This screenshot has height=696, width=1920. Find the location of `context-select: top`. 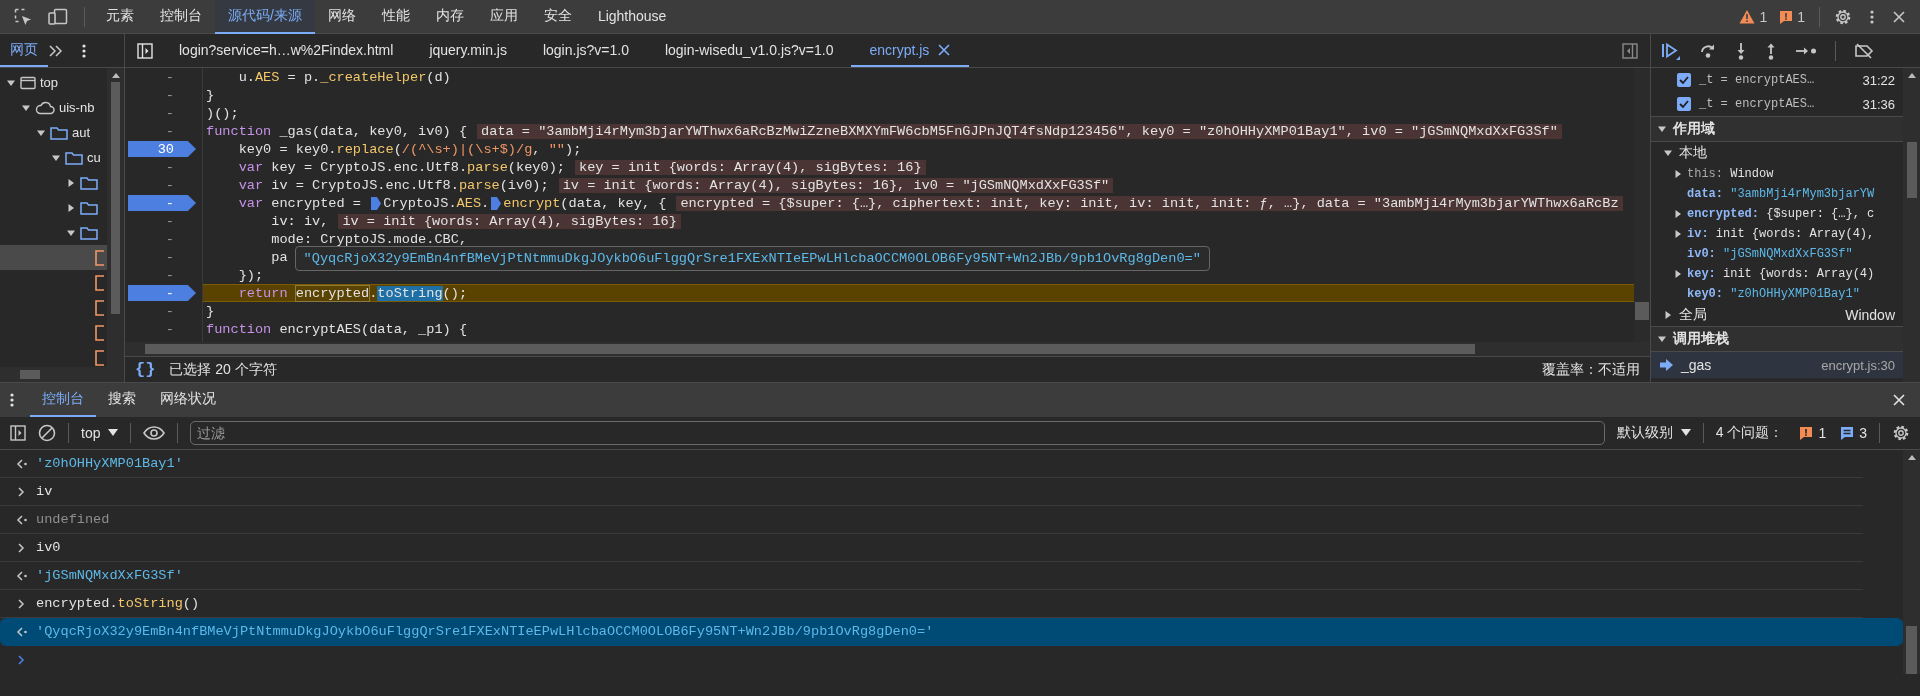

context-select: top is located at coordinates (100, 433).